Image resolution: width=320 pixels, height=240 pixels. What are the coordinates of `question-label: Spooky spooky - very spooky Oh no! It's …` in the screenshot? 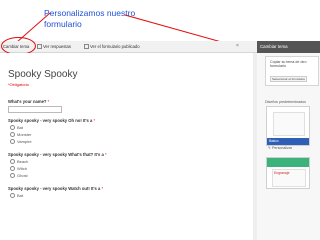 It's located at (52, 120).